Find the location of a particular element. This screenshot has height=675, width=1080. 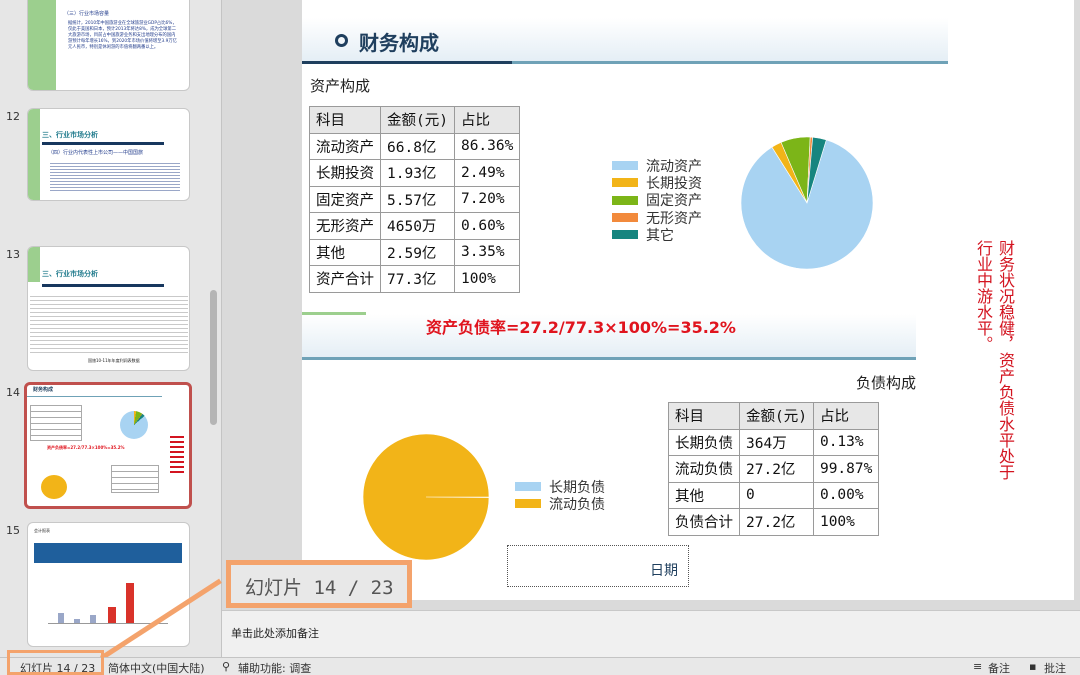

asset-heading: 资产构成 is located at coordinates (340, 85).